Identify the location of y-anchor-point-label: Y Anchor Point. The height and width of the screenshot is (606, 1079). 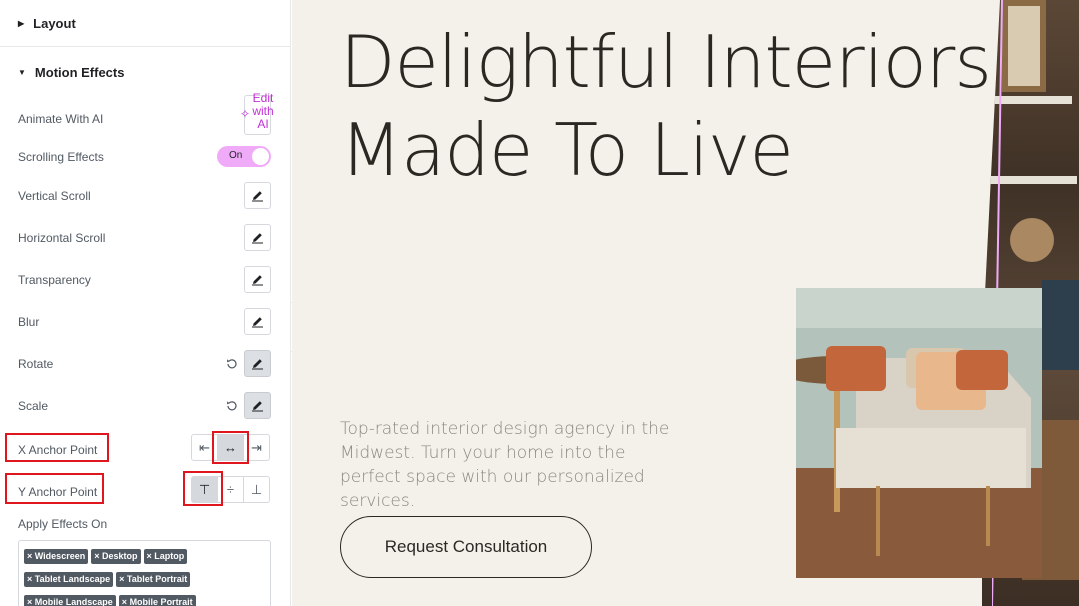
(58, 492).